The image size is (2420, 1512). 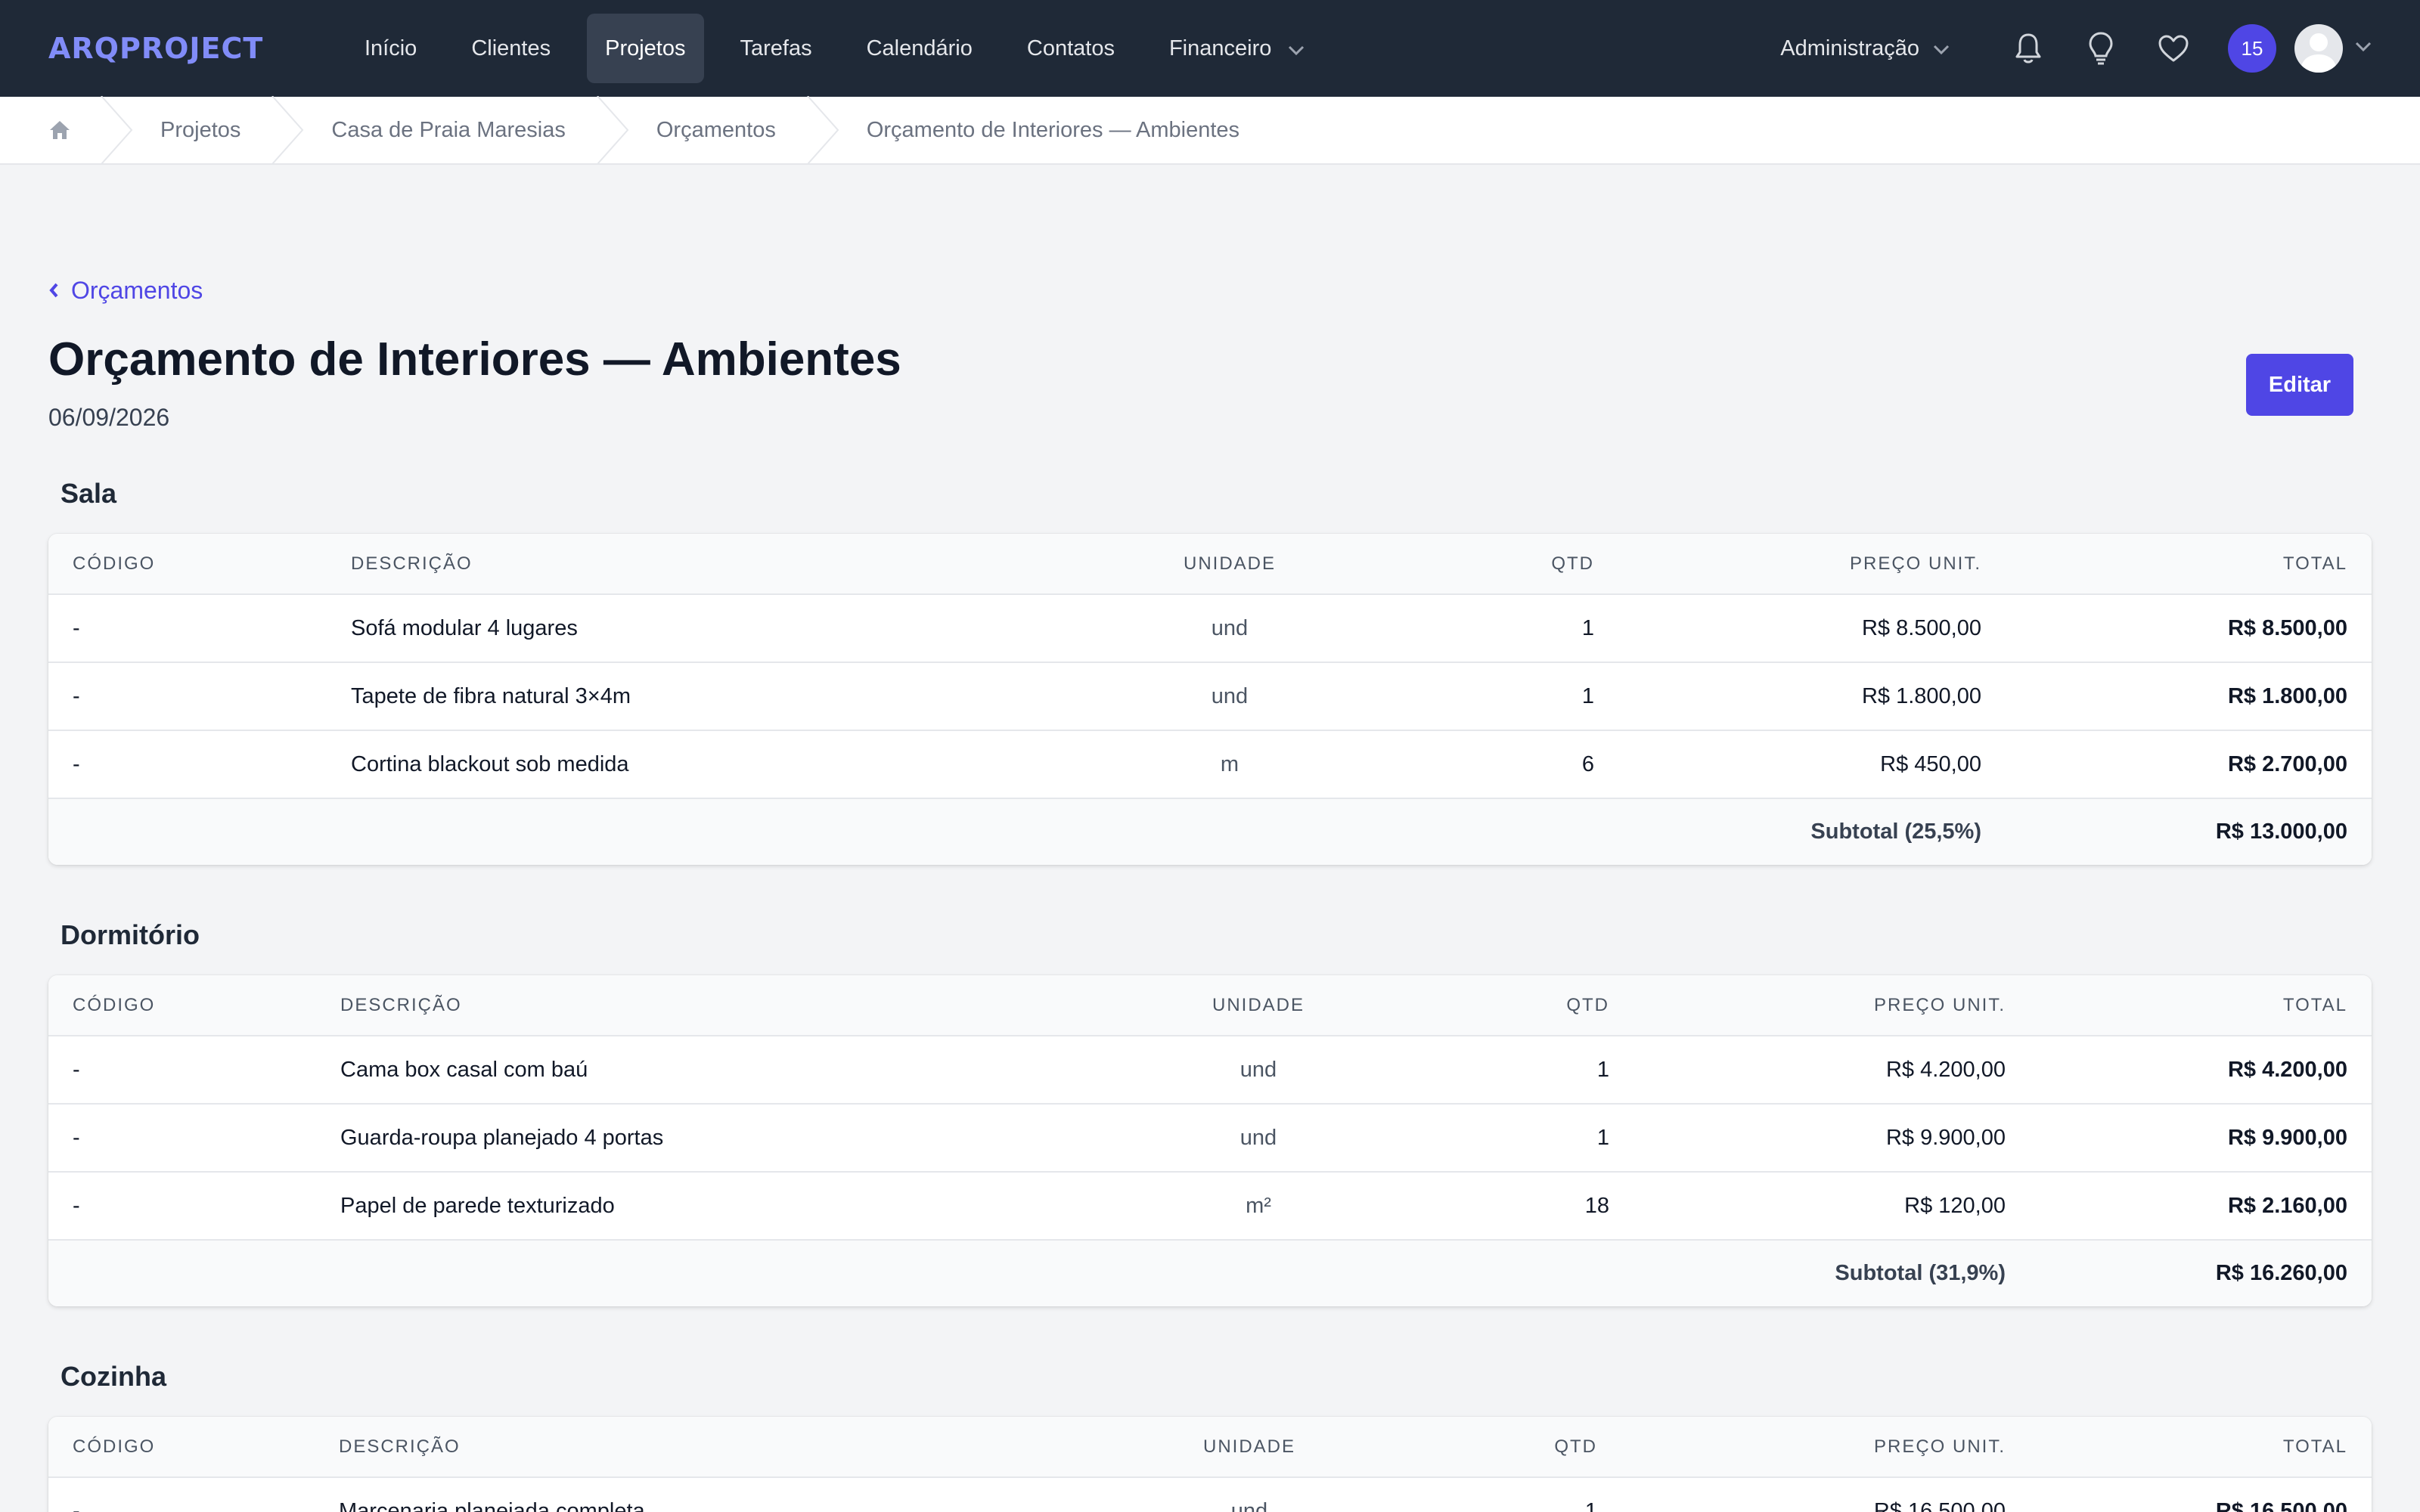 I want to click on cell-unit-price: R$ 16.500,00, so click(x=1825, y=1494).